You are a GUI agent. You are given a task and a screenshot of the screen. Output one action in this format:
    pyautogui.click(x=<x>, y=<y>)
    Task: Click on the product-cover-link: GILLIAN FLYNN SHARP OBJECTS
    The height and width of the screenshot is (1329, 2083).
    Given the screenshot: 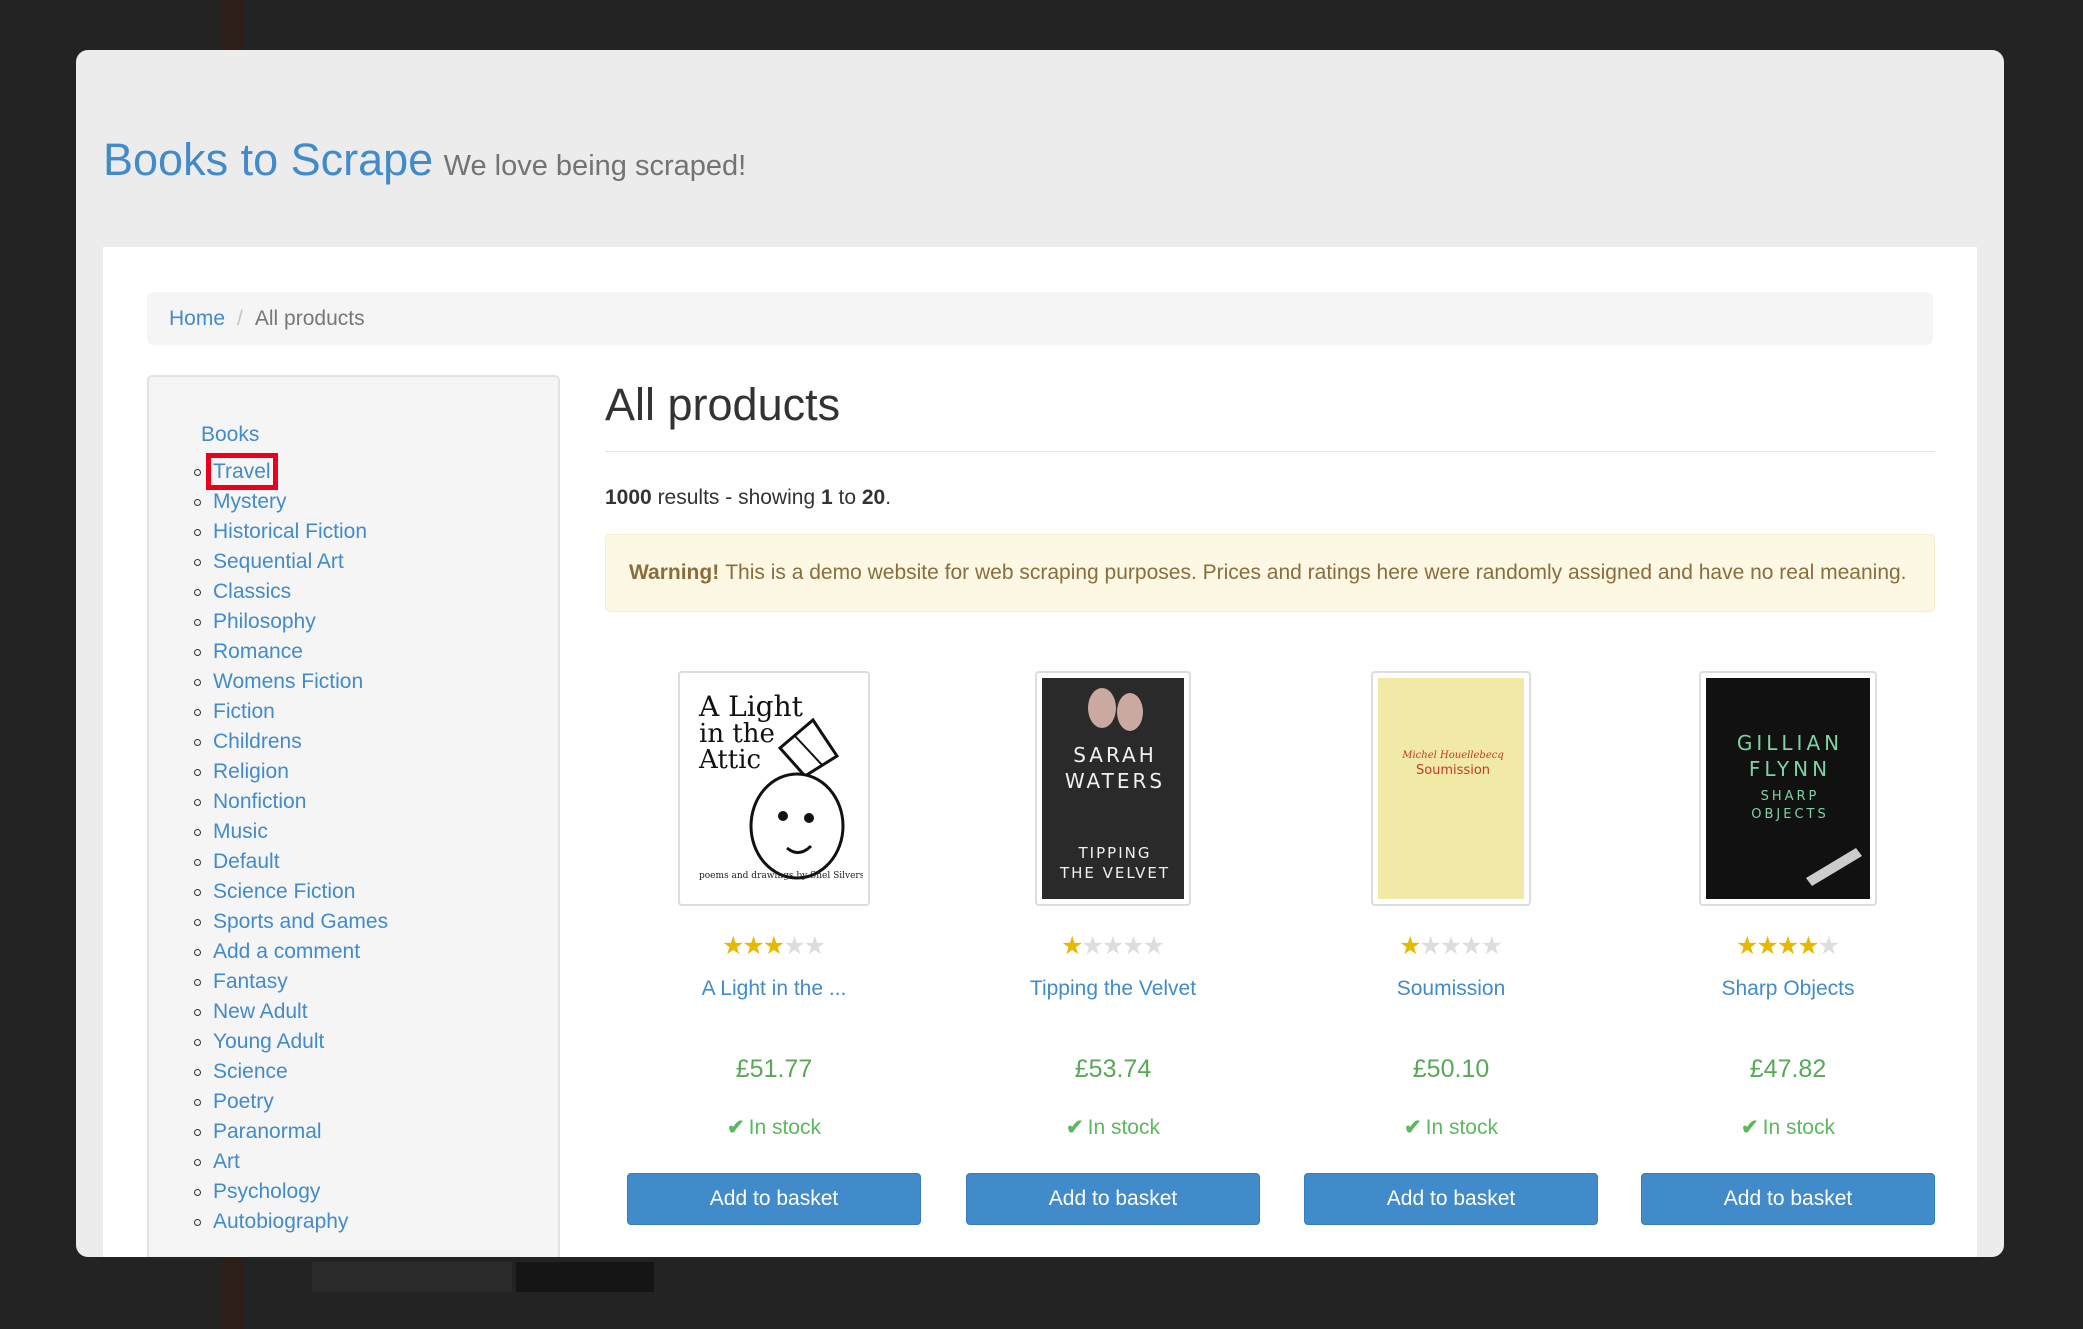 What is the action you would take?
    pyautogui.click(x=1788, y=788)
    